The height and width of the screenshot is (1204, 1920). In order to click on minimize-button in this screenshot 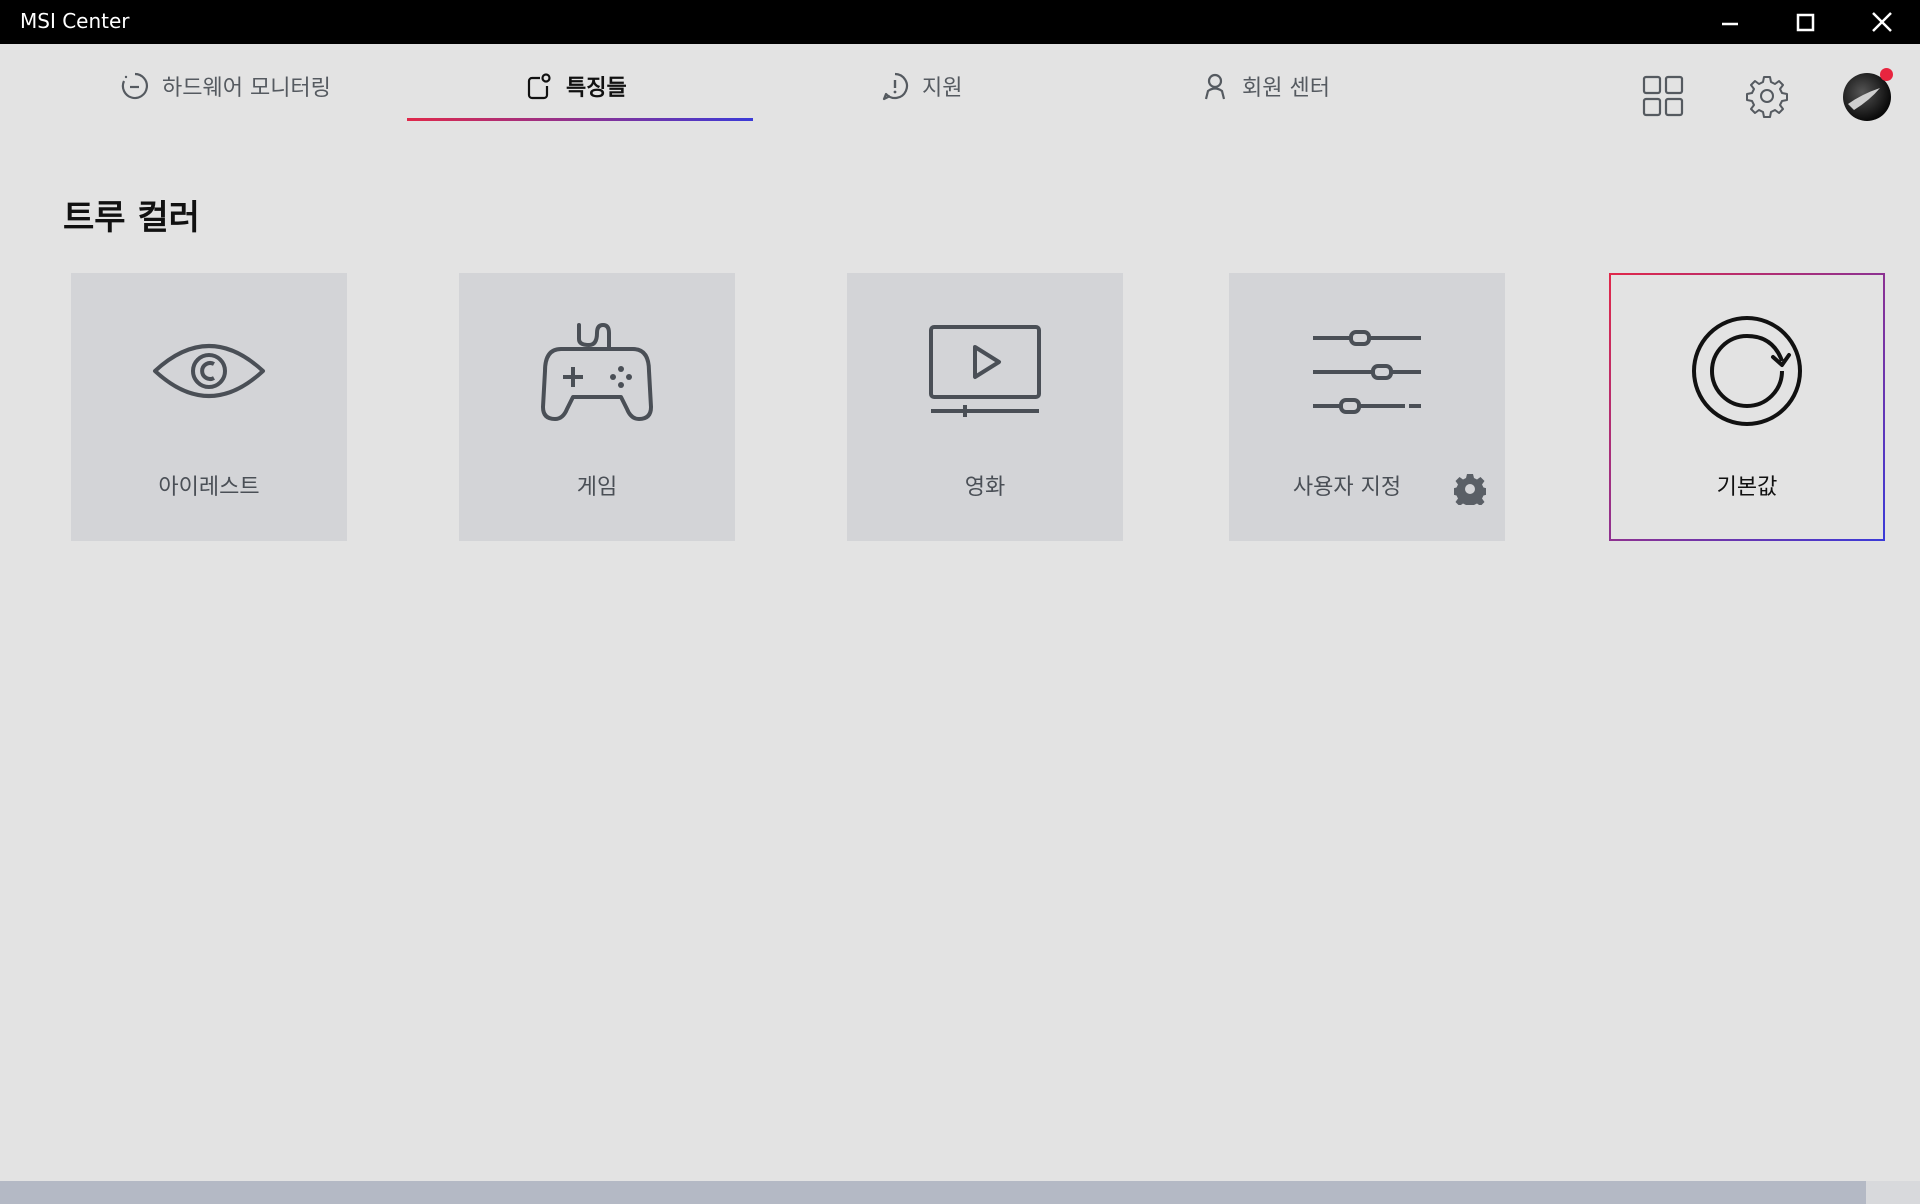, I will do `click(1730, 22)`.